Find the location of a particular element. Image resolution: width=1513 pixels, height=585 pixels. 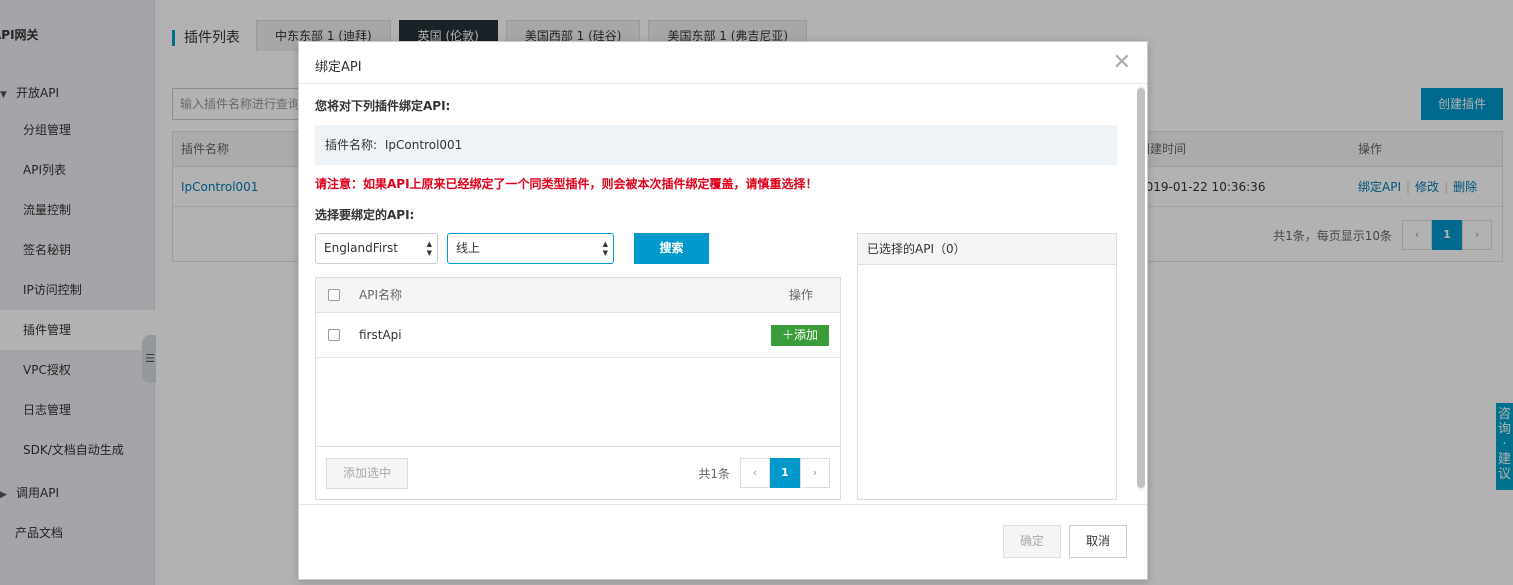

add-api-button-label: 添加 is located at coordinates (806, 335).